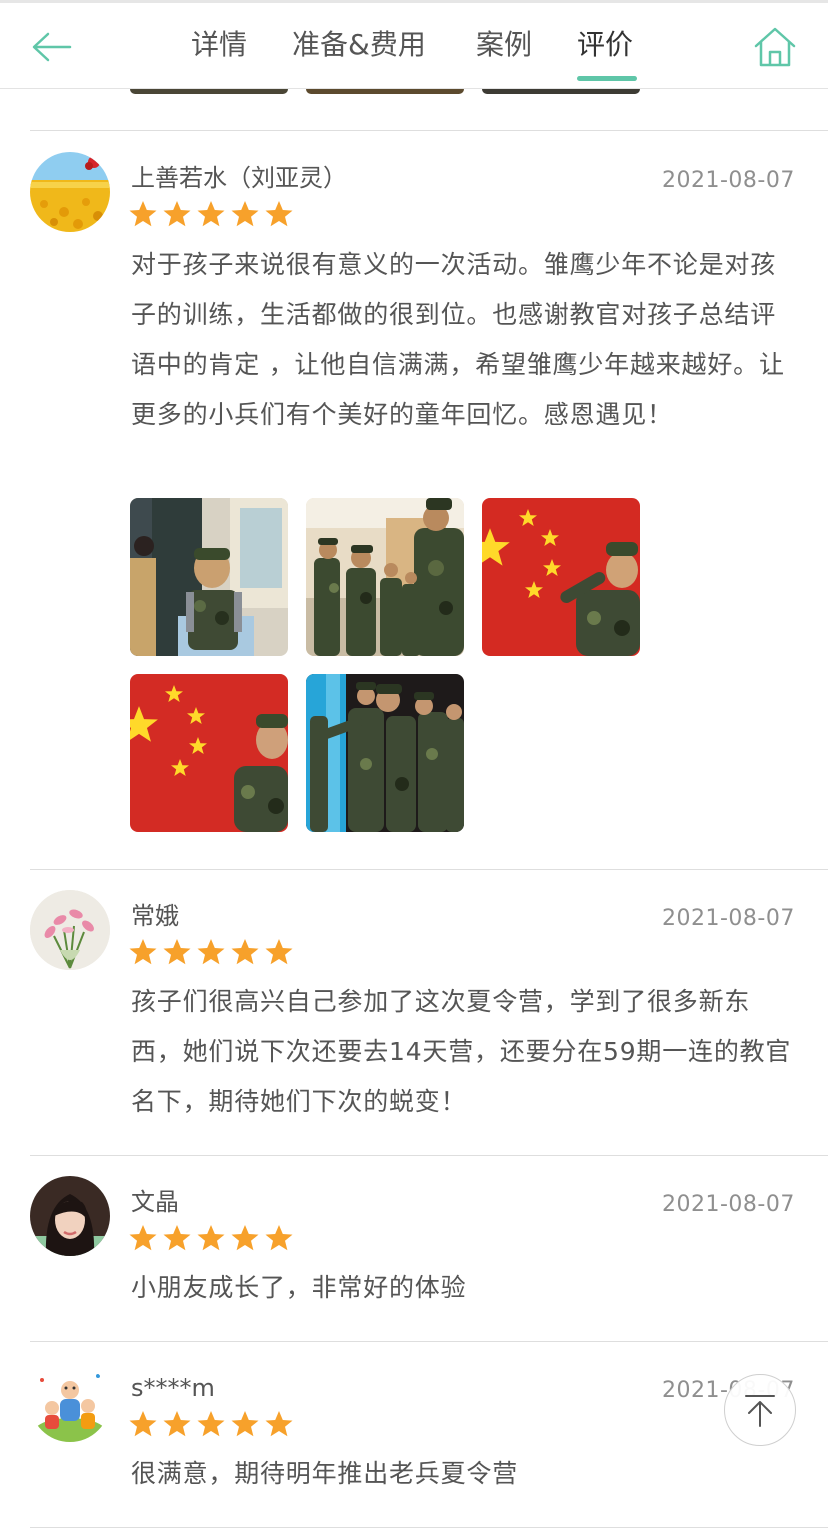 This screenshot has width=828, height=1536. Describe the element at coordinates (605, 45) in the screenshot. I see `tab-reviews: 评价` at that location.